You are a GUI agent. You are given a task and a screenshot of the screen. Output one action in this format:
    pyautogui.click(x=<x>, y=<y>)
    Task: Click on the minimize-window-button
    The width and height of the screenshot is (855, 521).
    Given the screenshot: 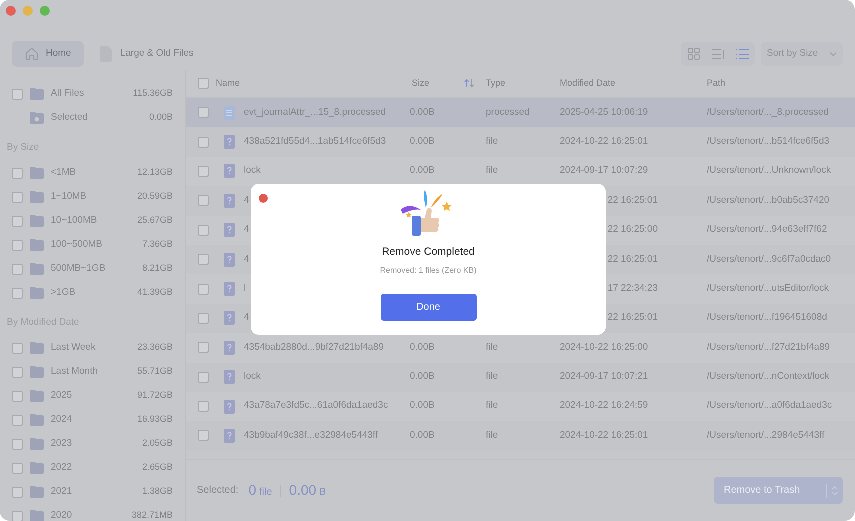 What is the action you would take?
    pyautogui.click(x=28, y=11)
    